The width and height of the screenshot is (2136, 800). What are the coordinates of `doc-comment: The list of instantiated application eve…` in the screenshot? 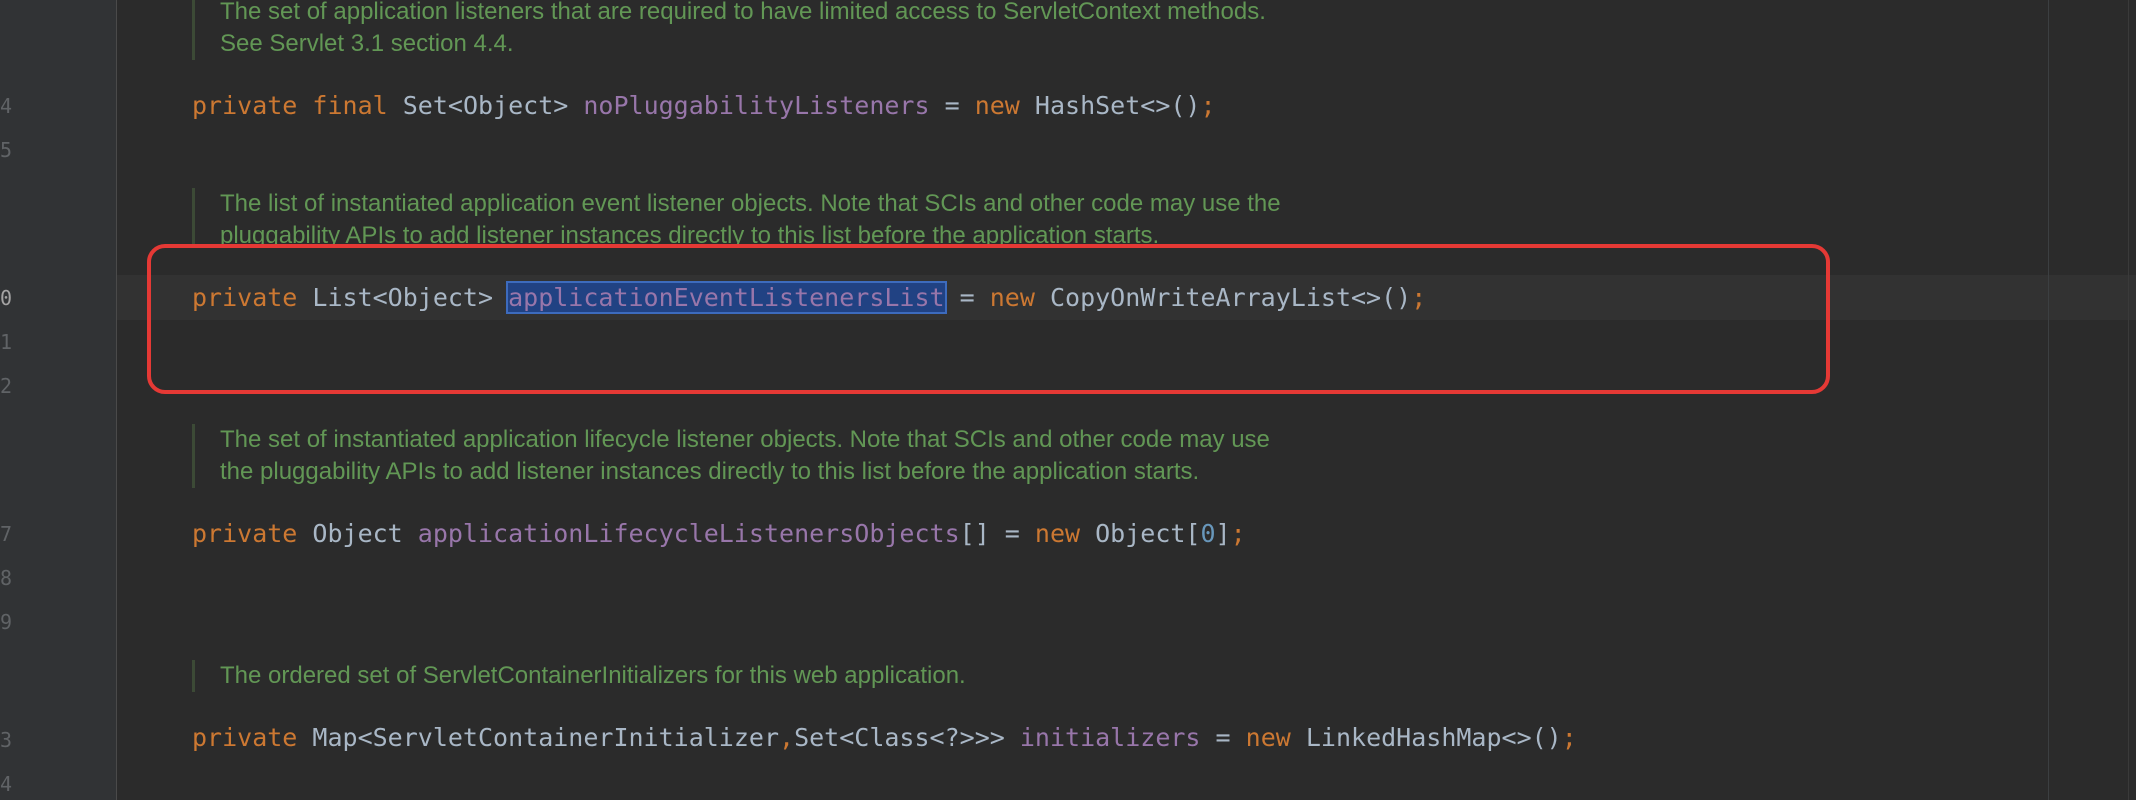 It's located at (736, 216).